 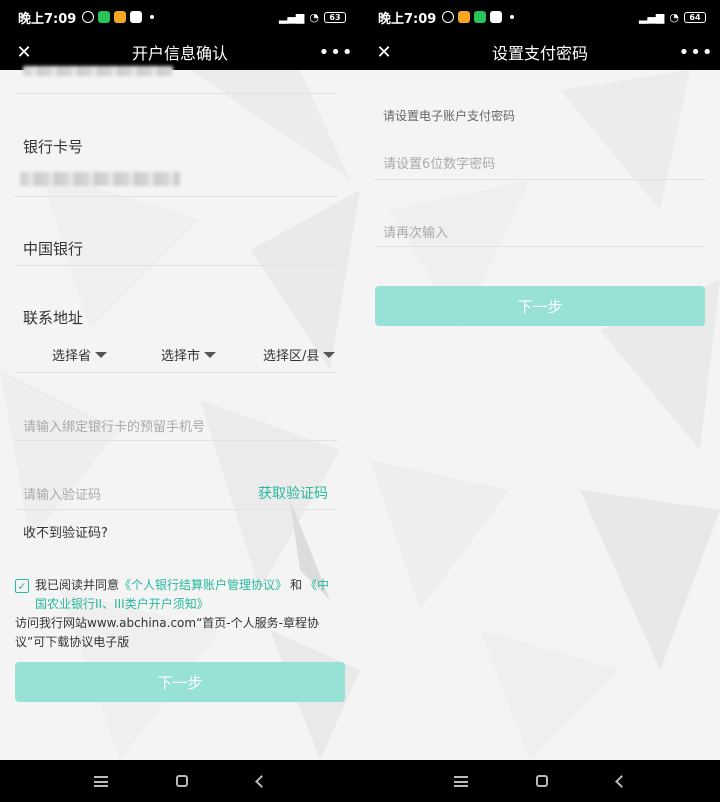 What do you see at coordinates (176, 407) in the screenshot?
I see `phone-row: 请输入绑定银行卡的预留手机号` at bounding box center [176, 407].